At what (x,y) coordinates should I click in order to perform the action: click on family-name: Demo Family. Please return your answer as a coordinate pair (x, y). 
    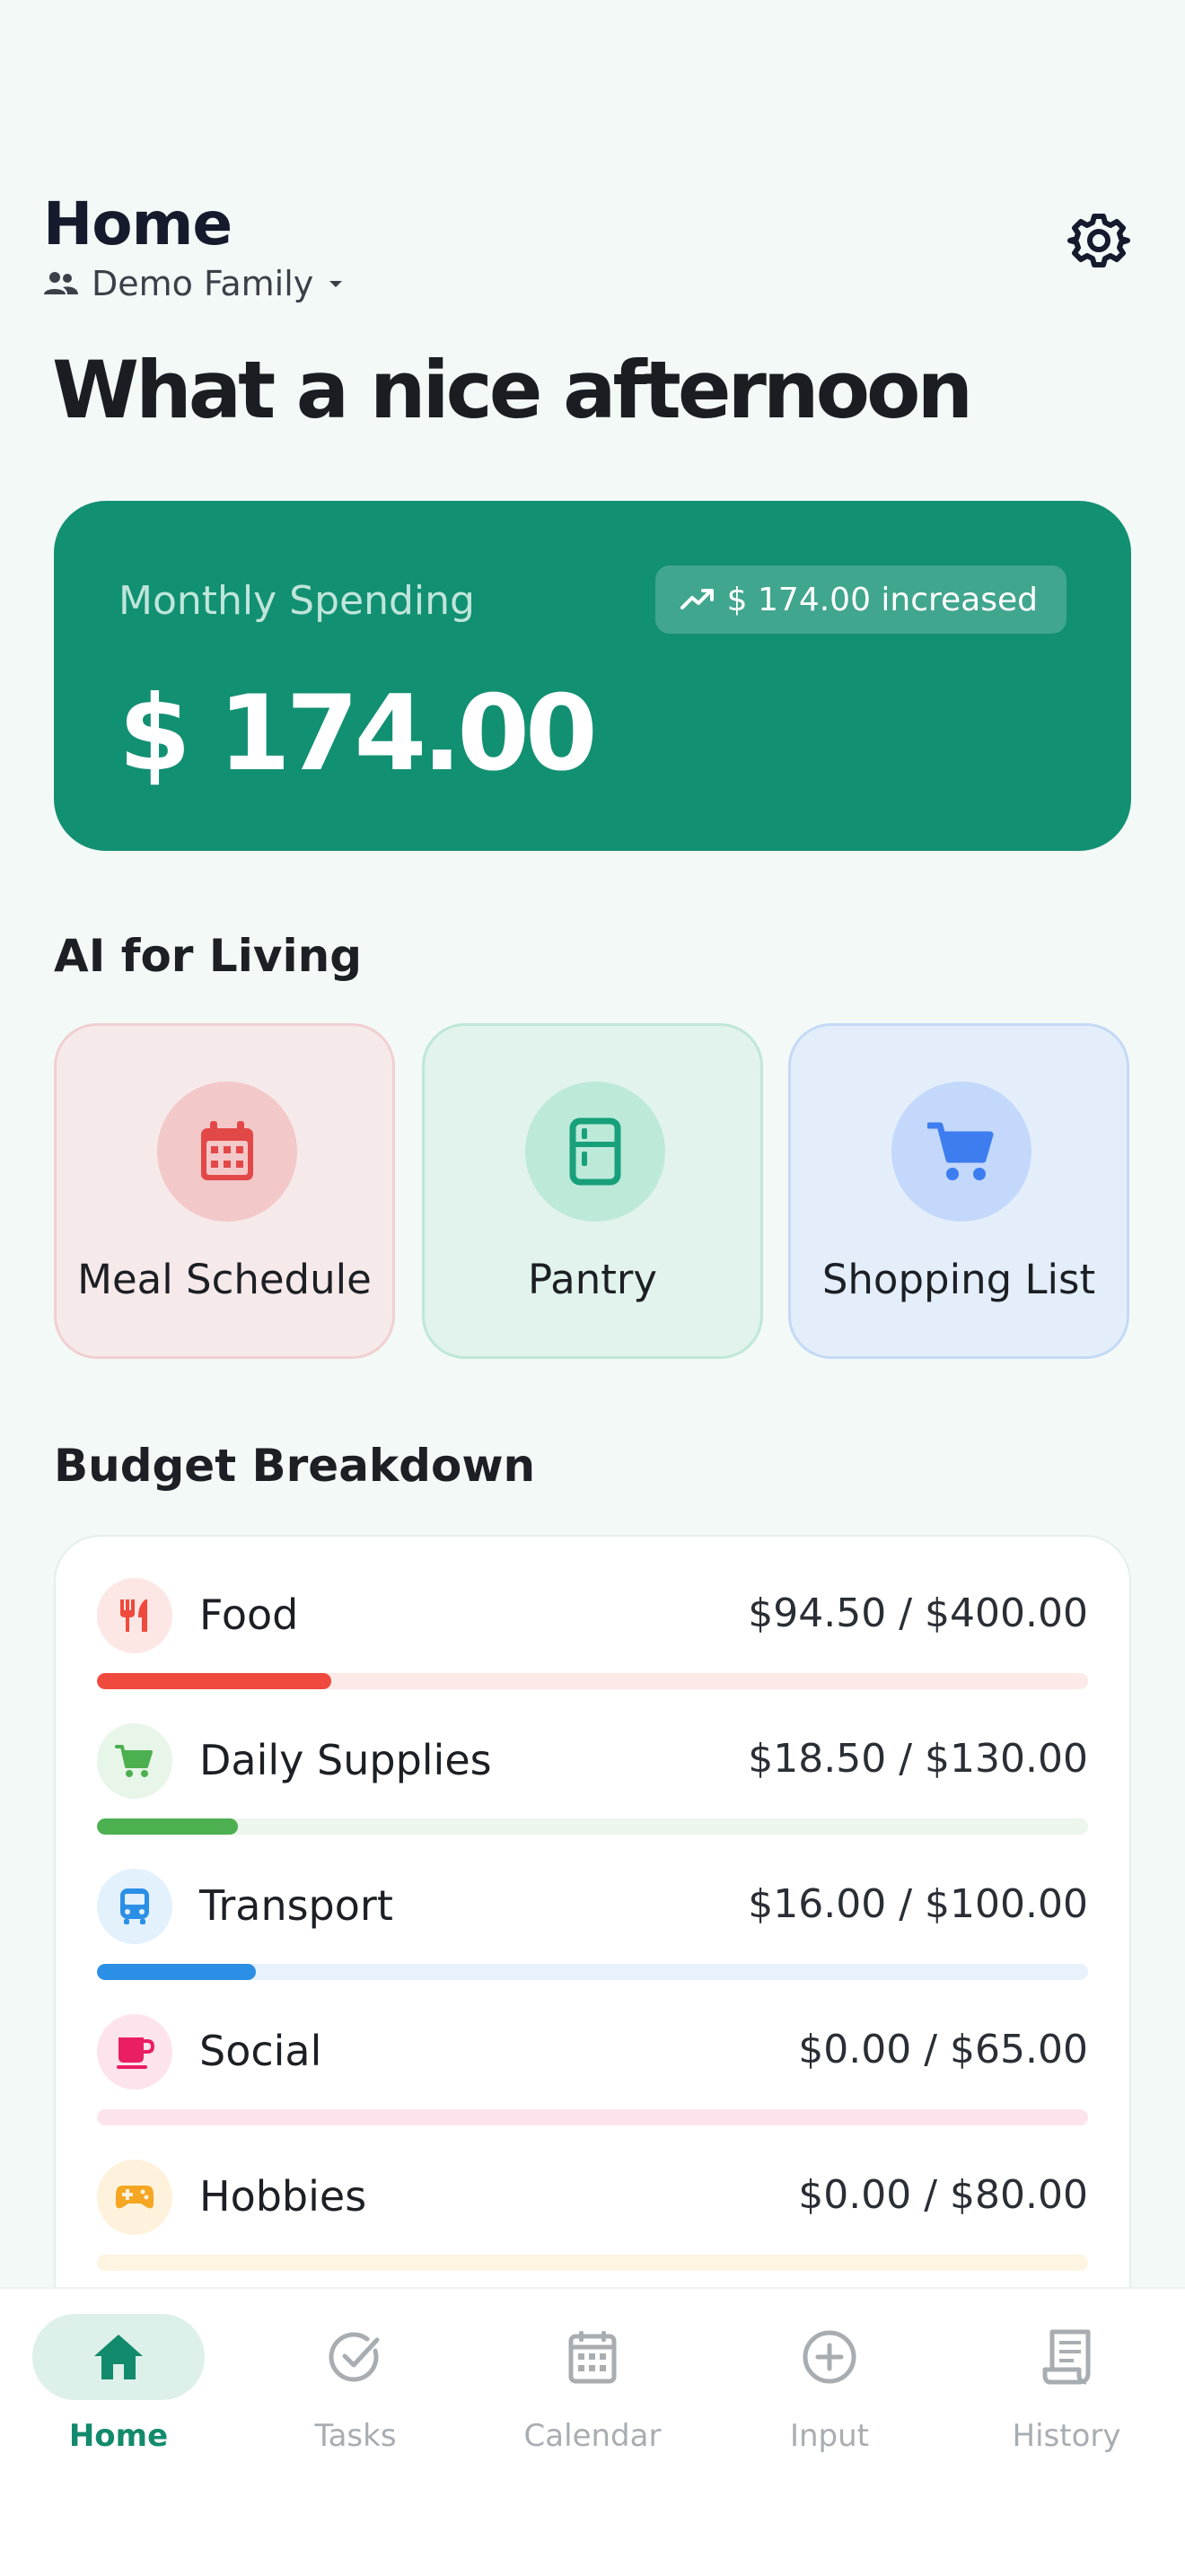
    Looking at the image, I should click on (203, 283).